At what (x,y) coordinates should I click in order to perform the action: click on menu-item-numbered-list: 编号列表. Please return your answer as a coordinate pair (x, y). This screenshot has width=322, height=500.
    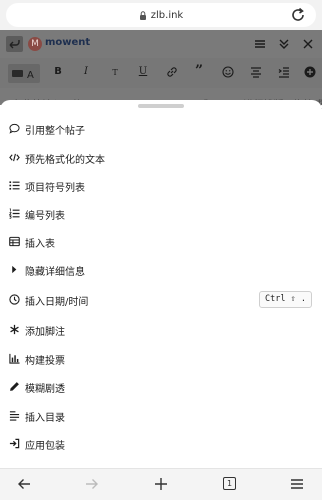
    Looking at the image, I should click on (161, 214).